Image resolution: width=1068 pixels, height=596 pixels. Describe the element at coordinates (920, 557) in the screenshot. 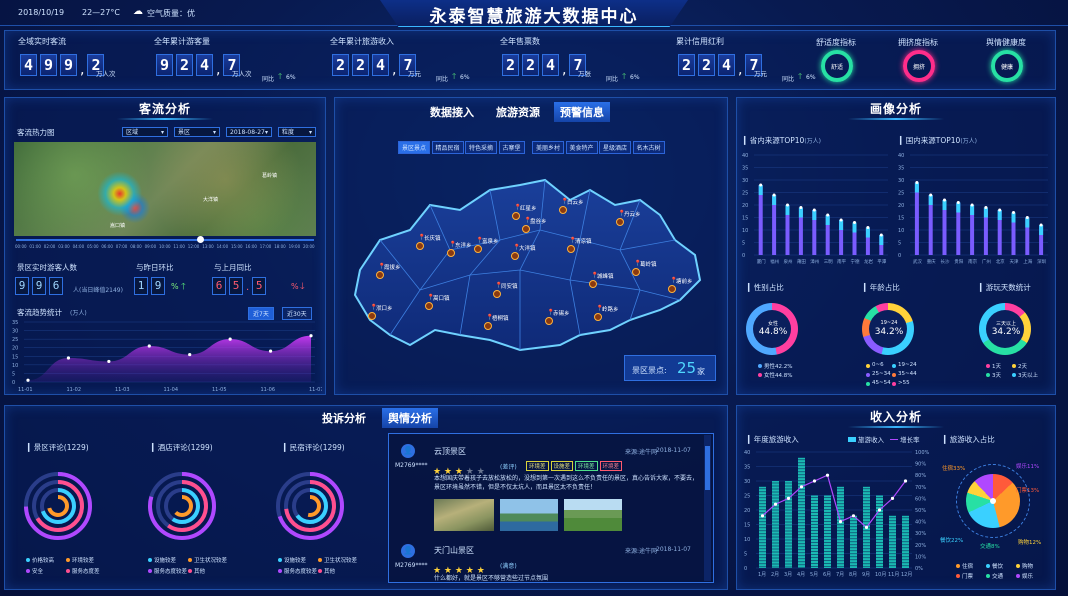

I see `y2-tick: 10%` at that location.